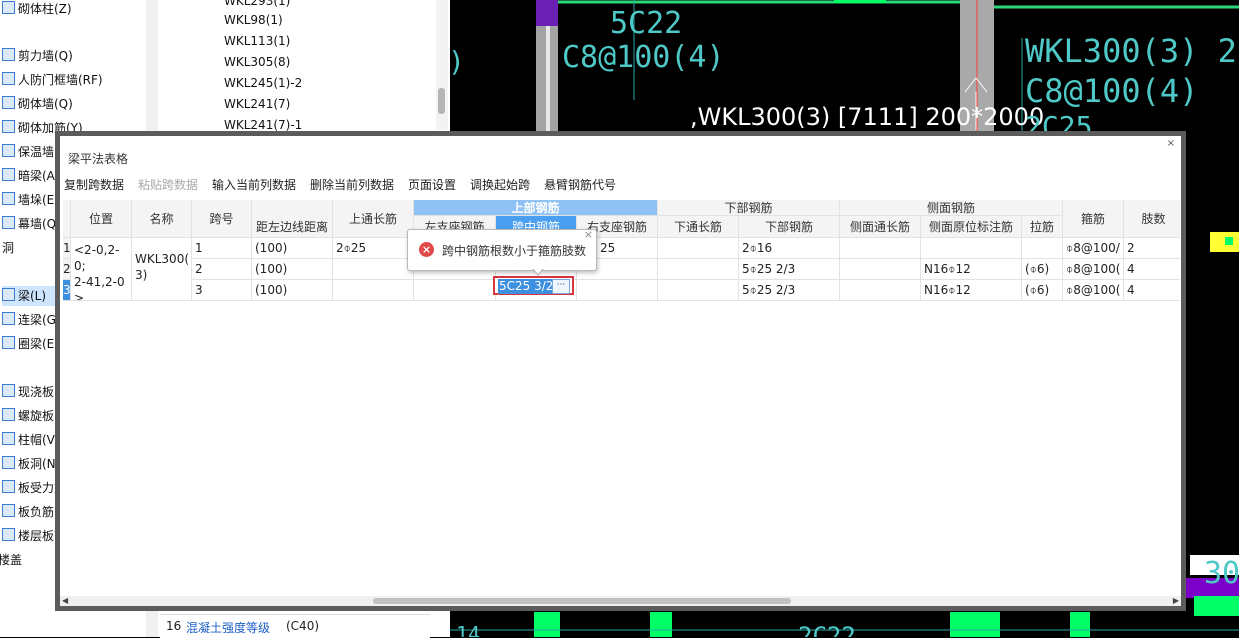 The image size is (1239, 638). I want to click on list-item: WKL98(1), so click(253, 20).